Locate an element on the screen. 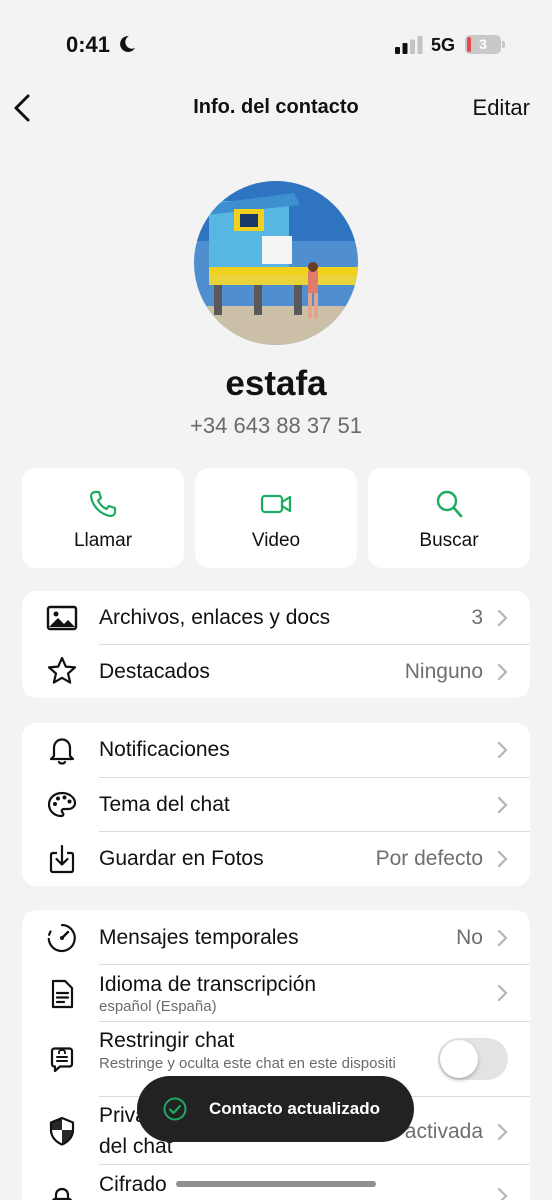 Image resolution: width=552 pixels, height=1200 pixels. starred-value: Ninguno is located at coordinates (443, 671).